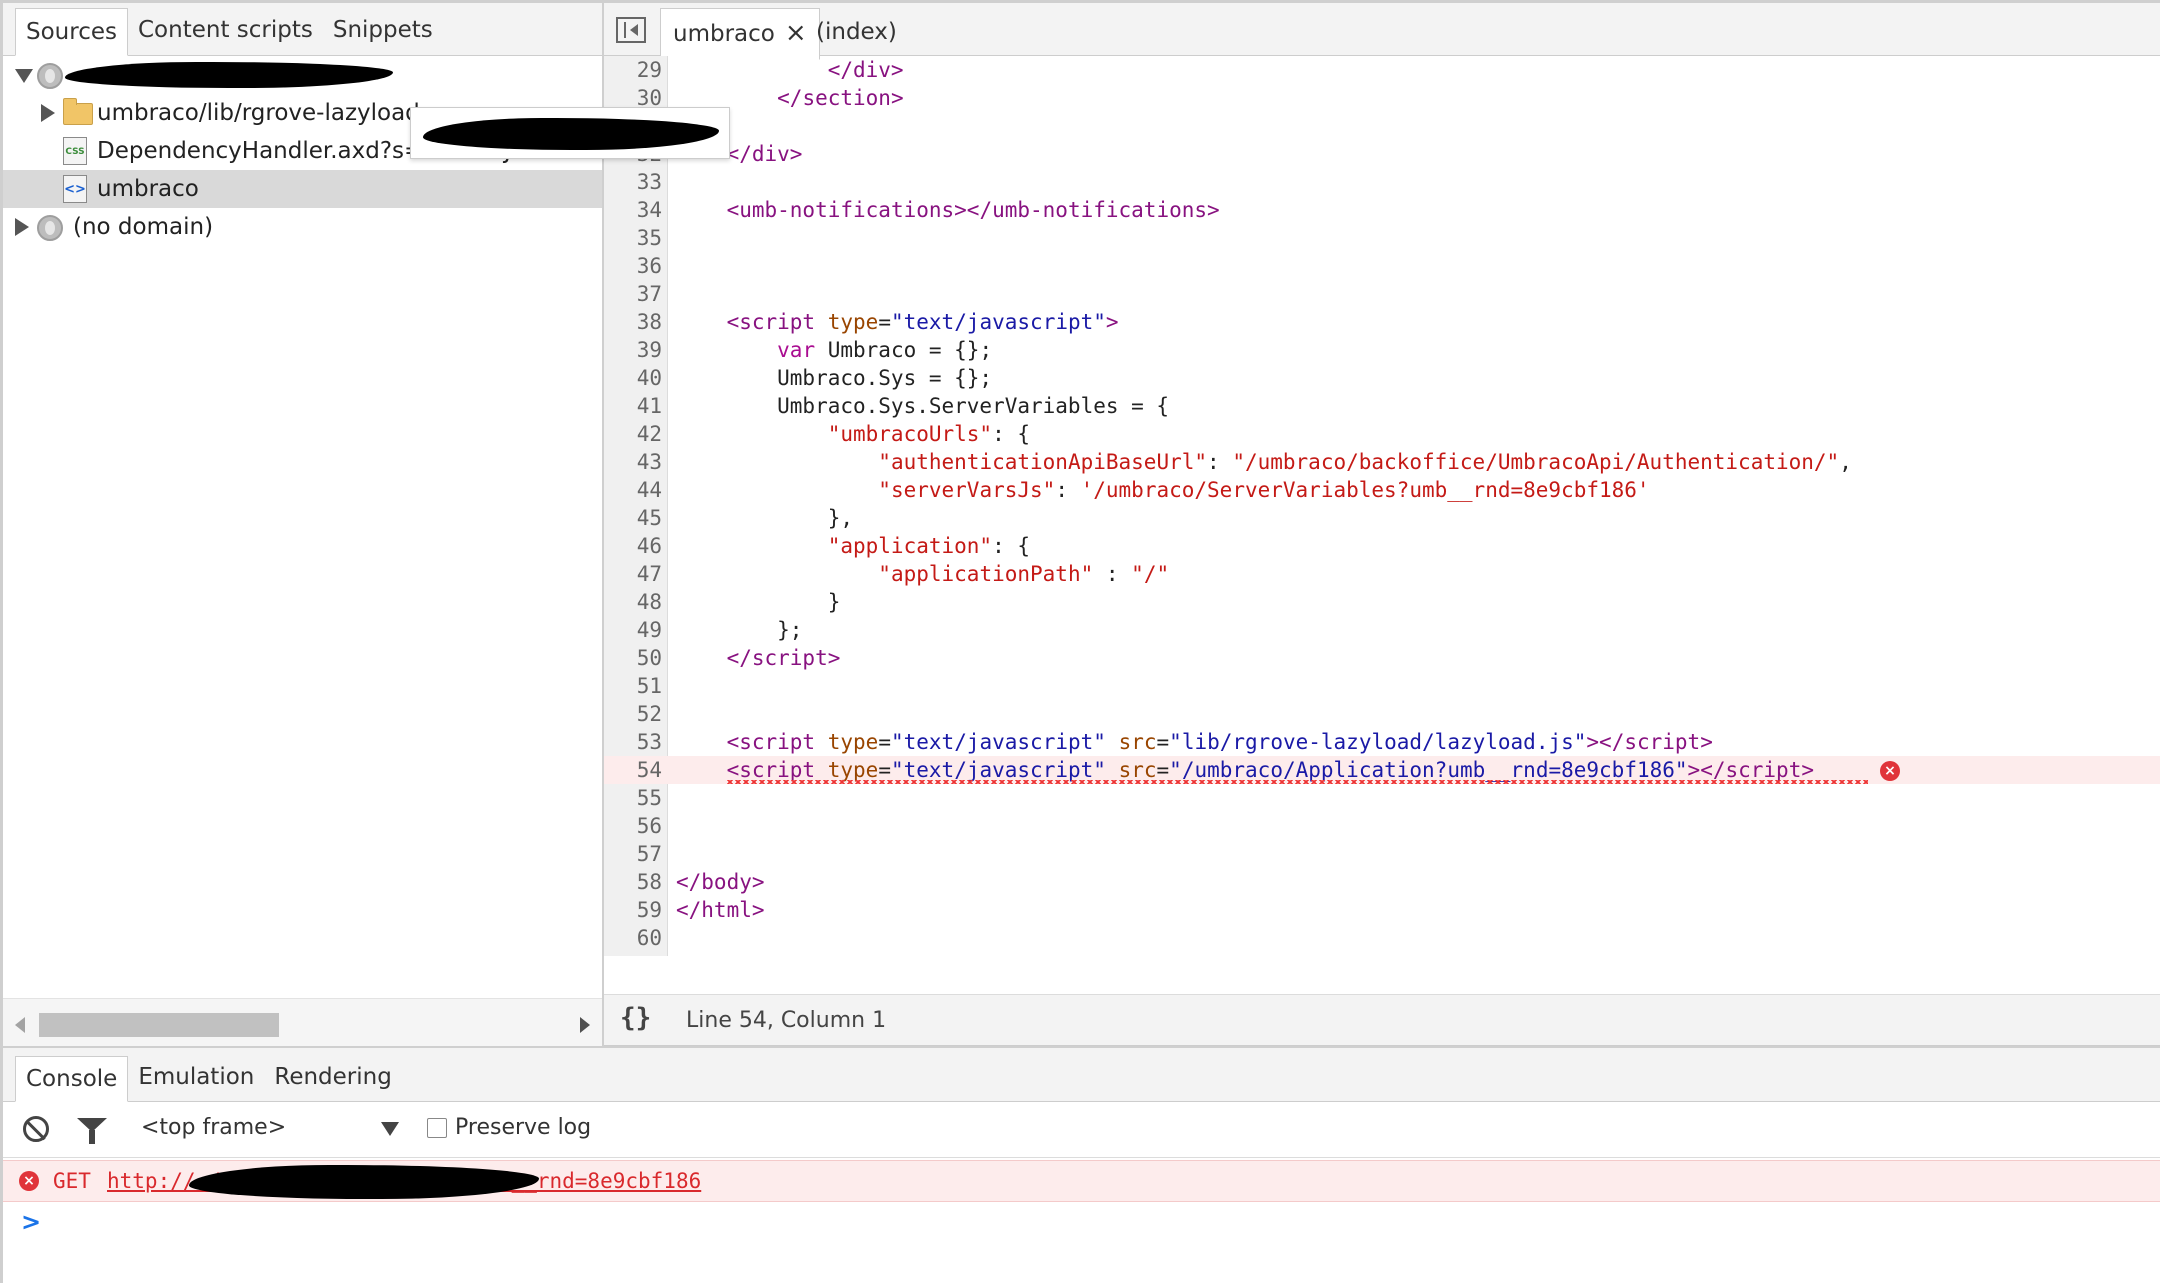 This screenshot has height=1283, width=2160. What do you see at coordinates (1382, 686) in the screenshot?
I see `code-line: 51` at bounding box center [1382, 686].